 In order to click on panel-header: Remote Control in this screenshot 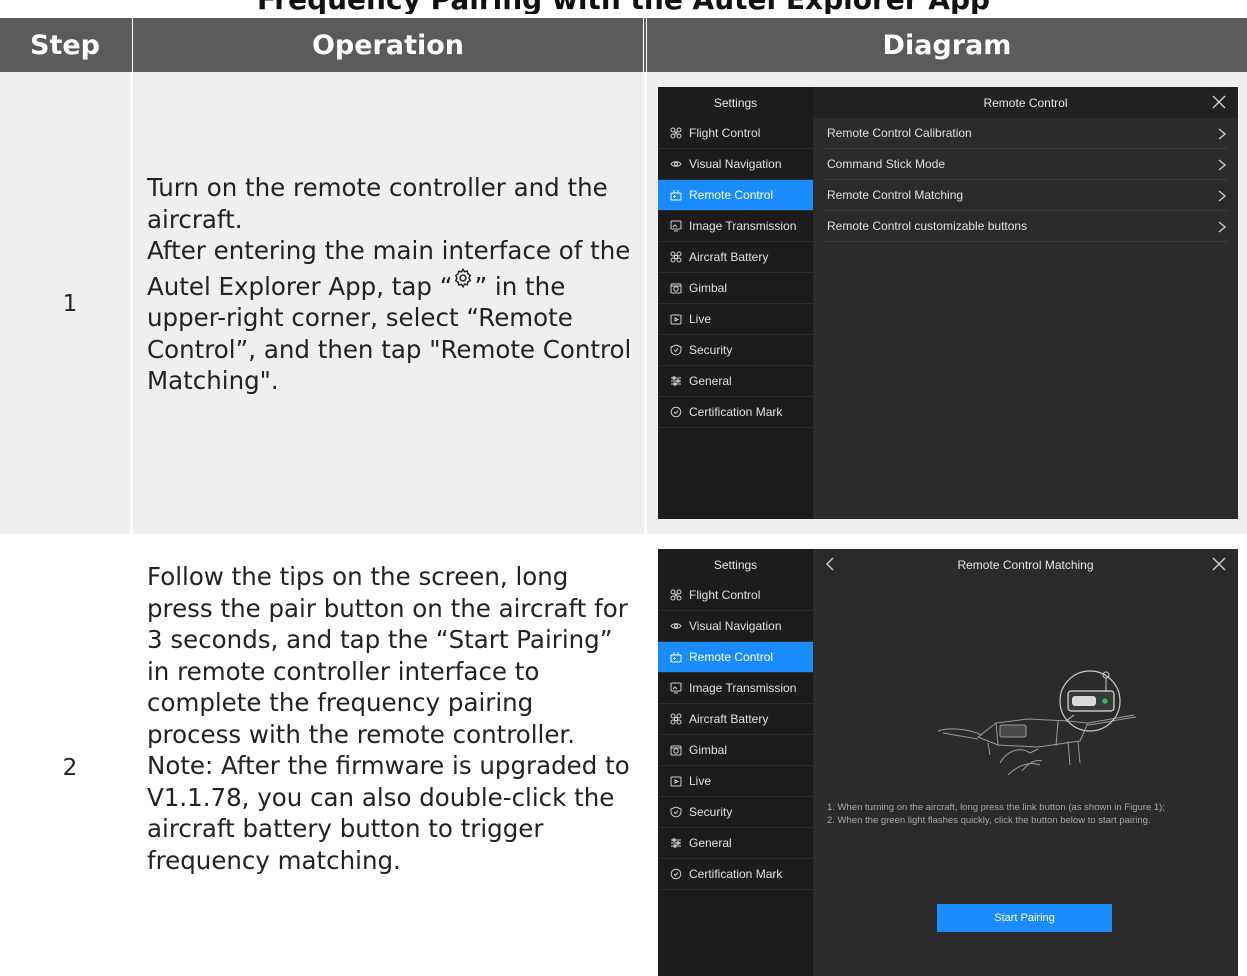, I will do `click(1025, 102)`.